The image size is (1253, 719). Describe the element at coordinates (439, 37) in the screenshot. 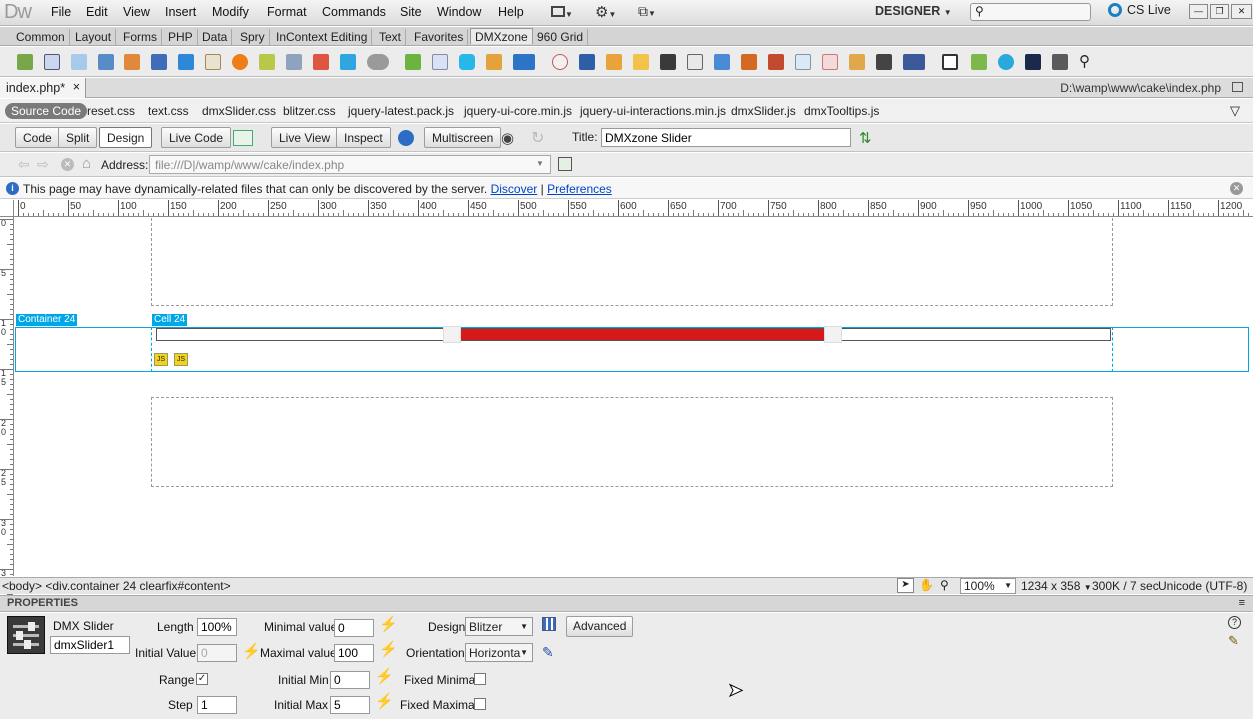

I see `insert-tab-favorites: Favorites` at that location.